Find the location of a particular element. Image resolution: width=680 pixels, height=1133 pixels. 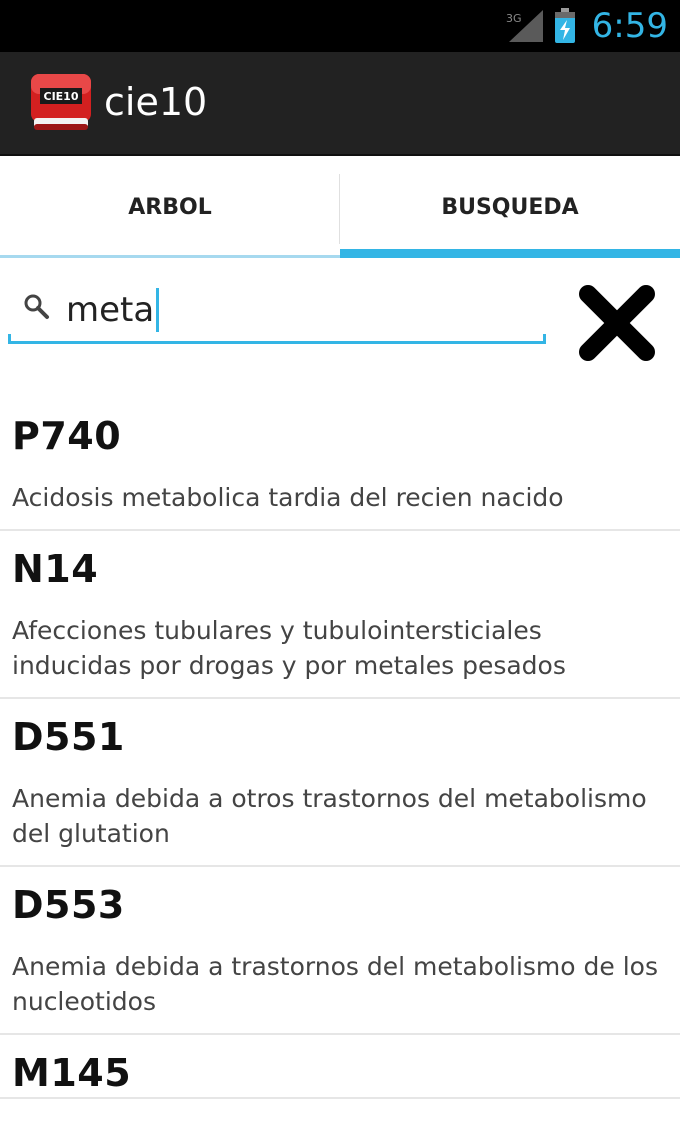

list-item: M145 is located at coordinates (340, 1067).